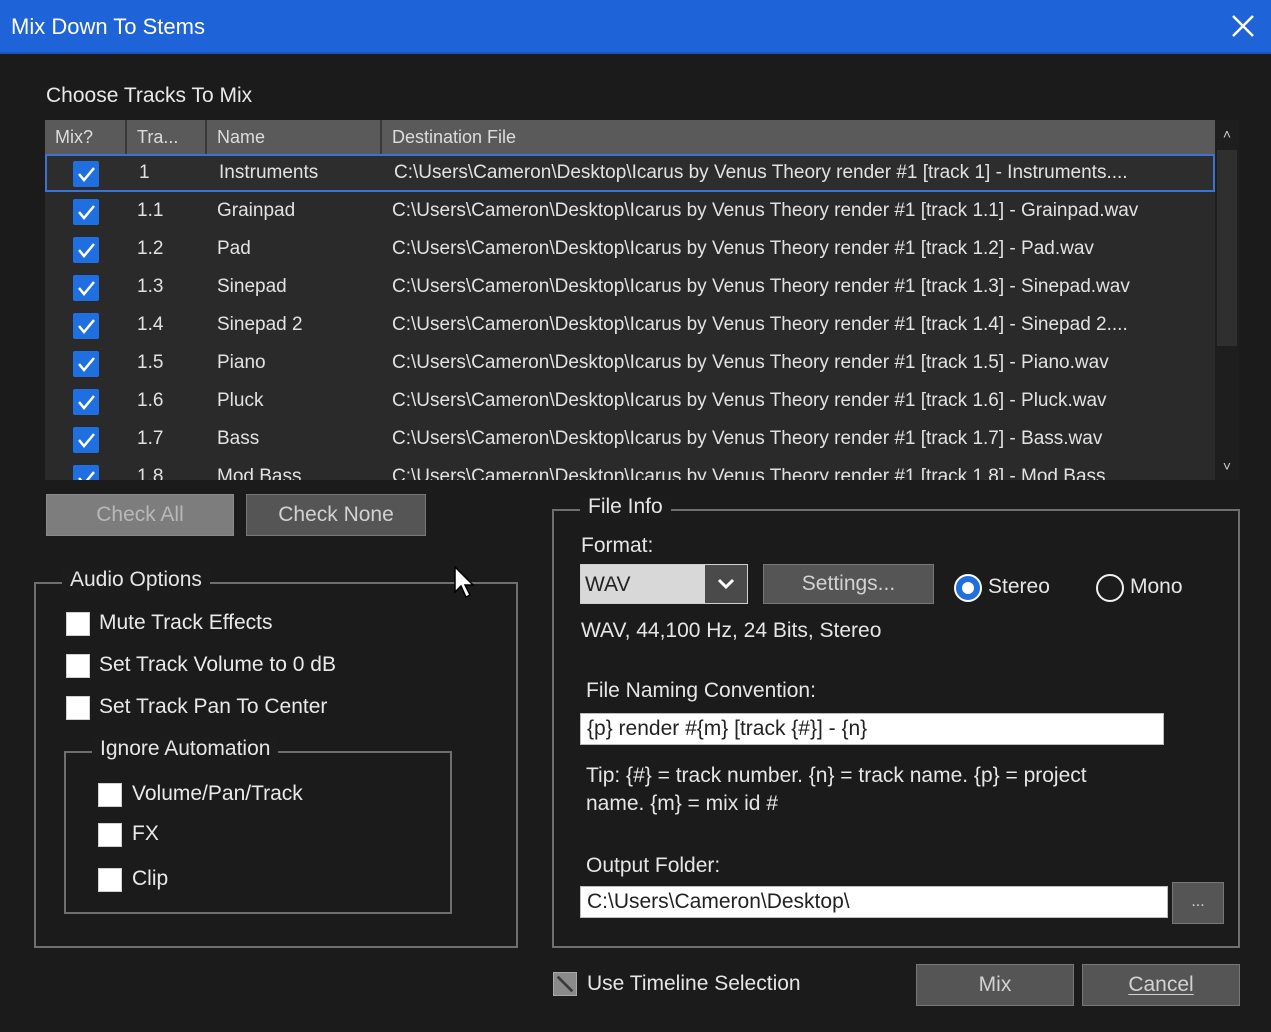 The width and height of the screenshot is (1271, 1032). What do you see at coordinates (726, 584) in the screenshot?
I see `chevron-down-icon` at bounding box center [726, 584].